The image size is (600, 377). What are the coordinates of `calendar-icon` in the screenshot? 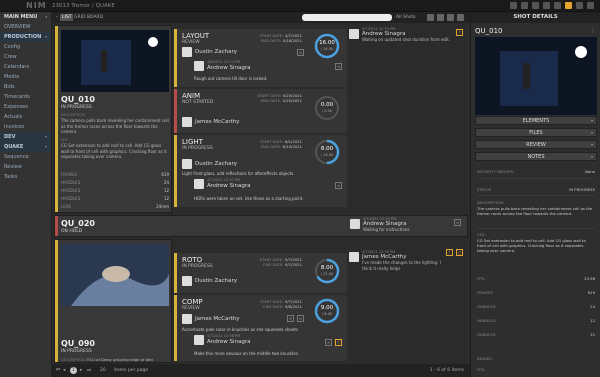 It's located at (546, 5).